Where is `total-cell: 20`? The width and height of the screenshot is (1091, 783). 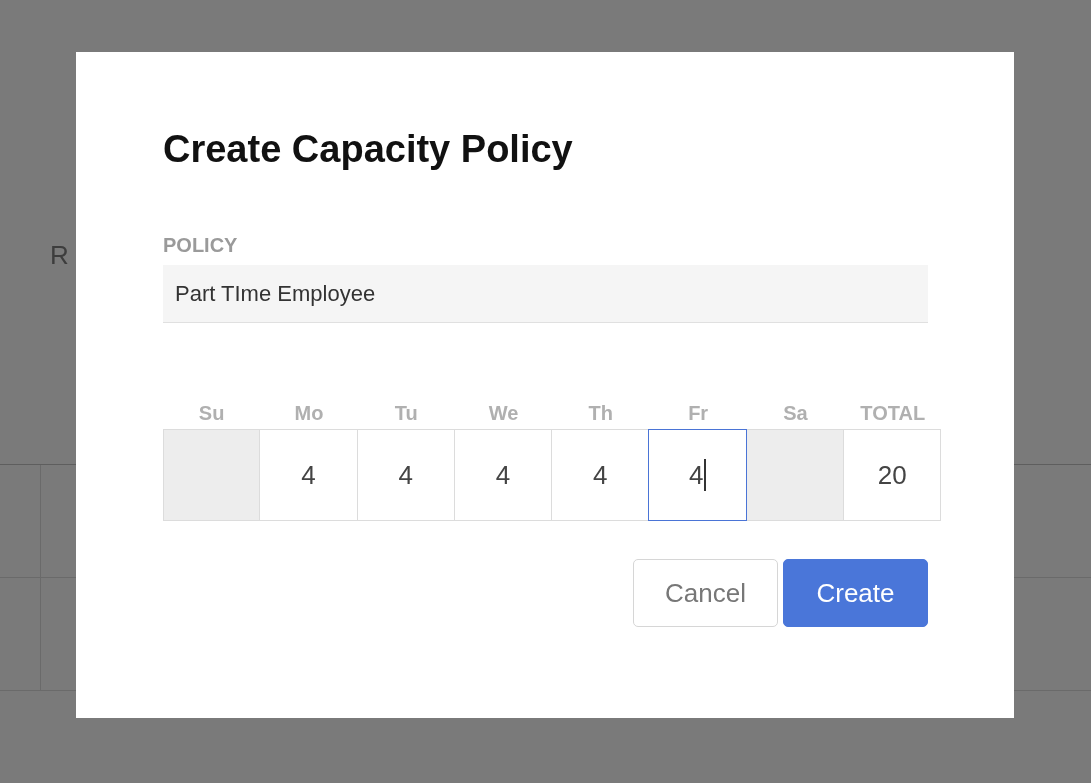 total-cell: 20 is located at coordinates (892, 475).